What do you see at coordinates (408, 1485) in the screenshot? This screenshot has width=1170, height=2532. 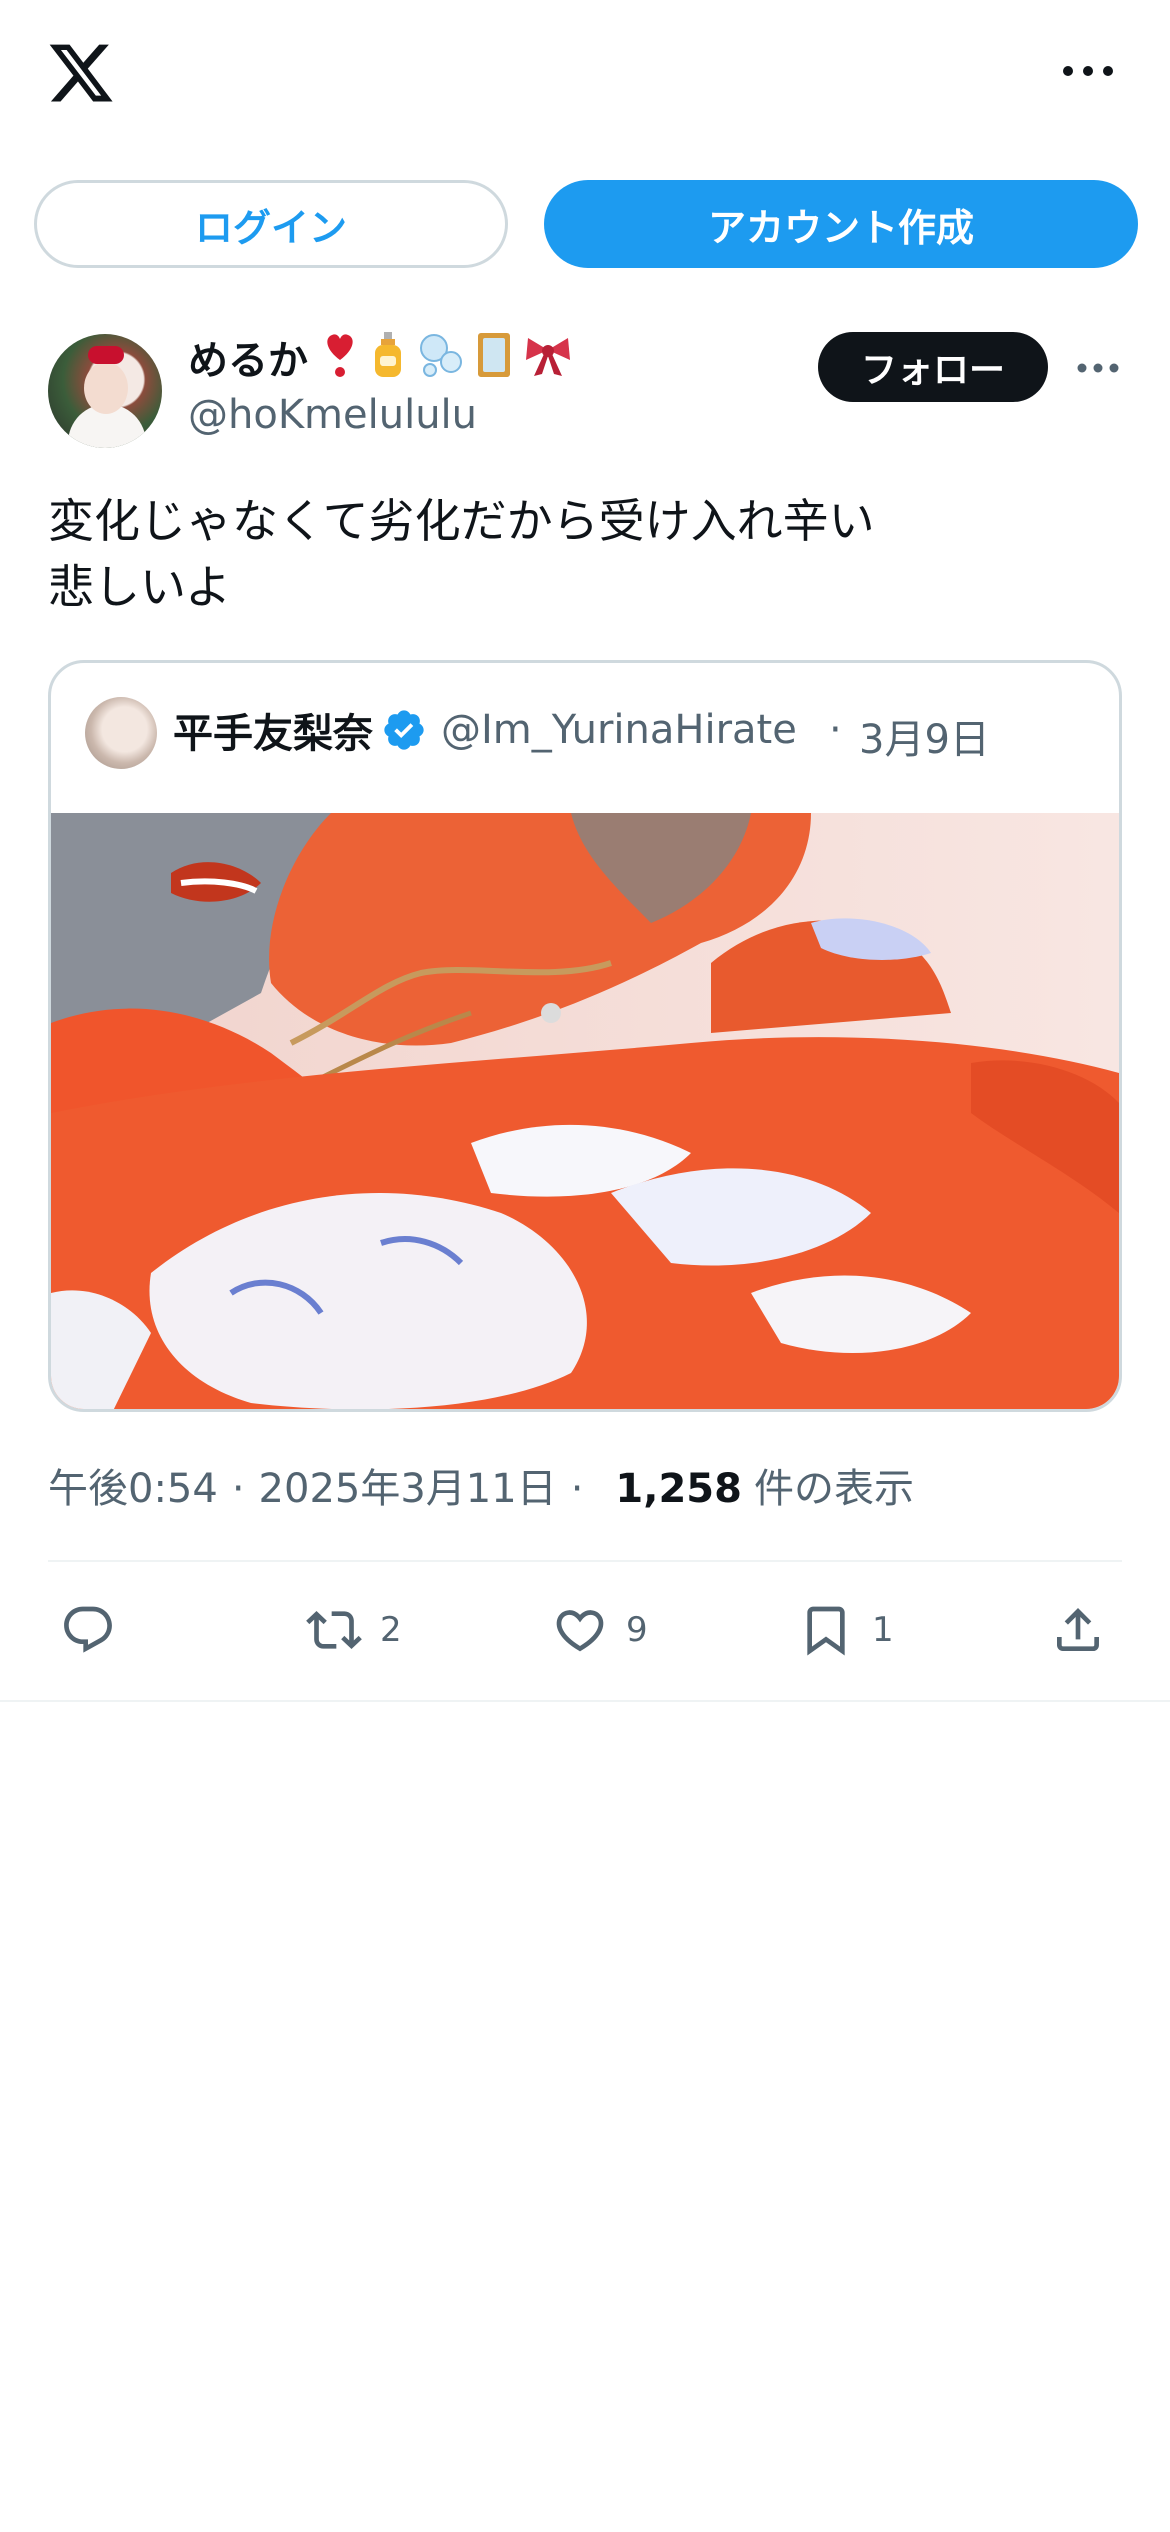 I see `post-date: 2025年3月11日` at bounding box center [408, 1485].